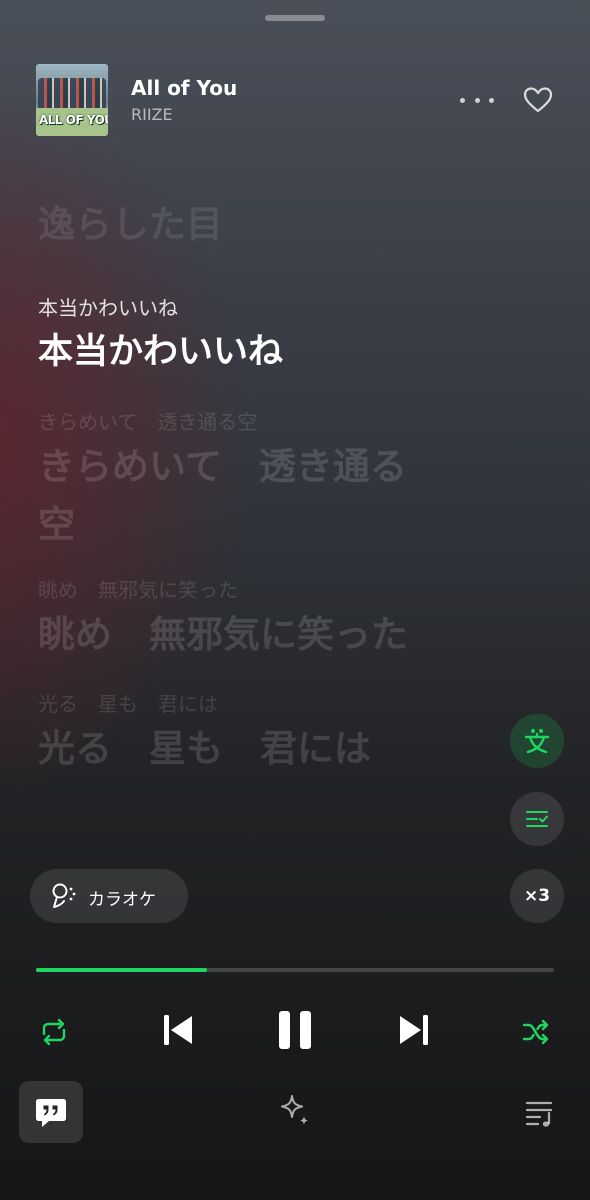  Describe the element at coordinates (184, 88) in the screenshot. I see `track-title: All of You` at that location.